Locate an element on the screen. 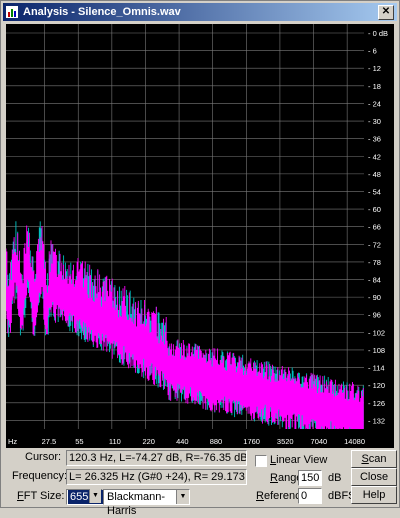 The image size is (400, 518). scan-mnemonic: S is located at coordinates (365, 459).